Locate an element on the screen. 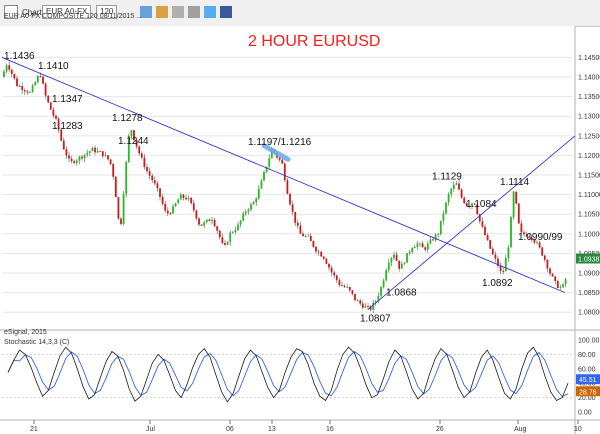  time-tick-label: Jul is located at coordinates (150, 429).